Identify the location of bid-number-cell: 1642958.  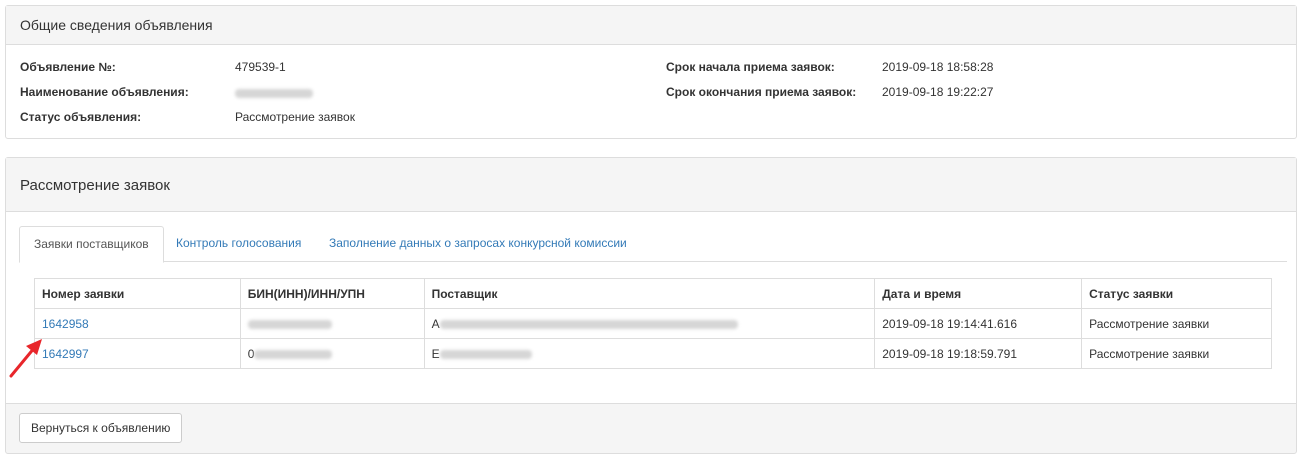
(137, 323).